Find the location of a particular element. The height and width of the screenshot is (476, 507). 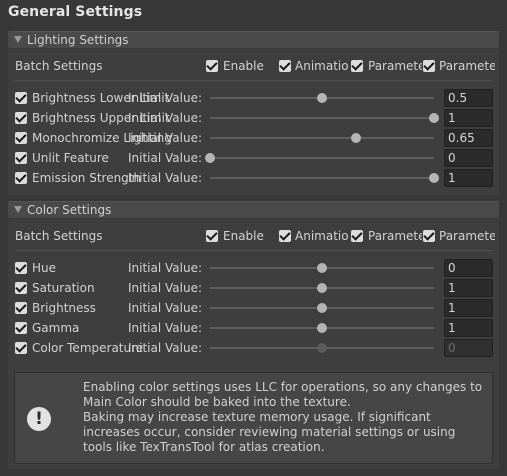

setting-label: Color Temperature is located at coordinates (88, 348).